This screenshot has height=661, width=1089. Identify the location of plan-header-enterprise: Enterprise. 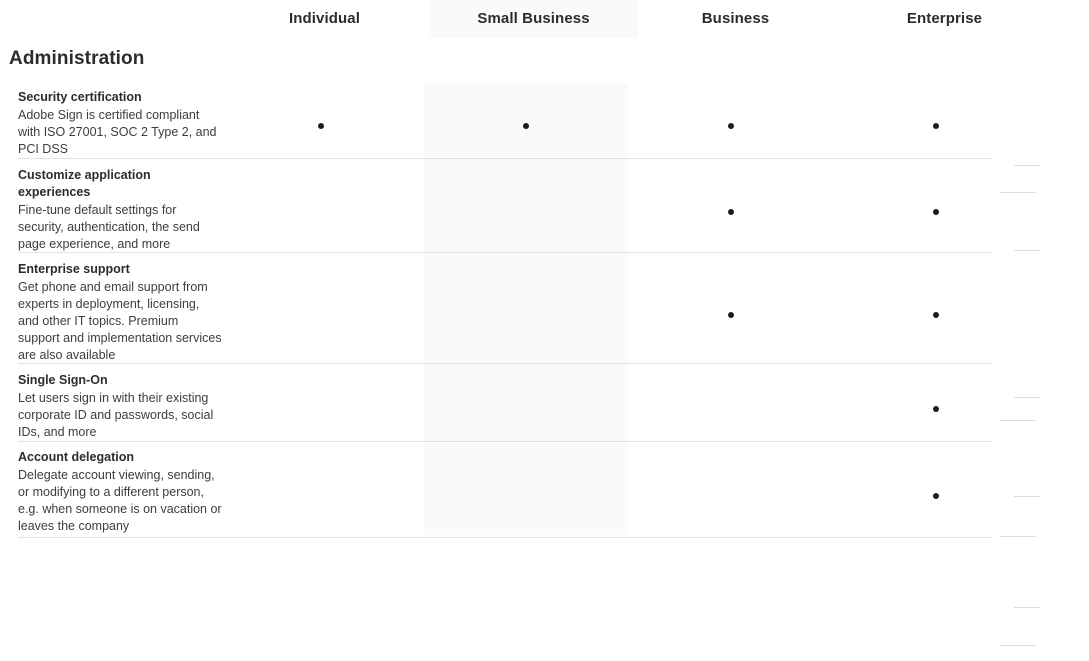
(944, 19).